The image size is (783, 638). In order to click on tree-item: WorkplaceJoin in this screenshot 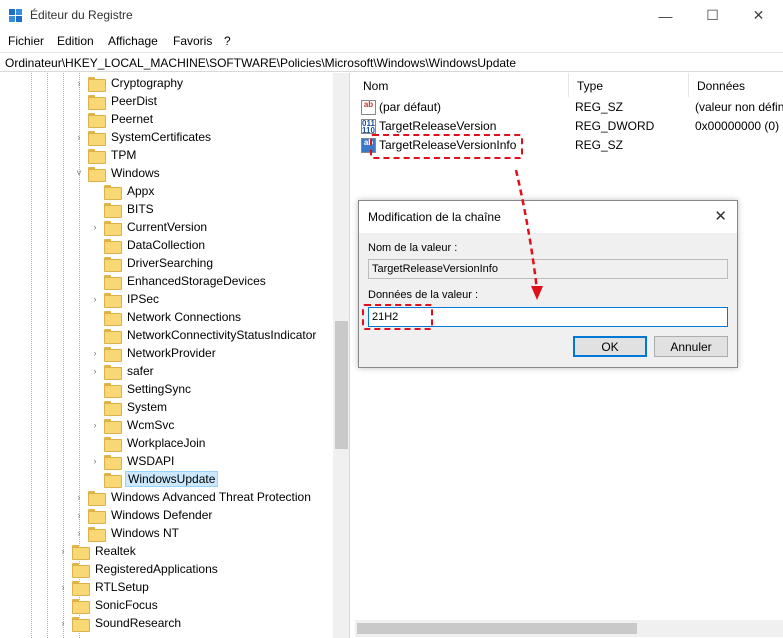, I will do `click(148, 443)`.